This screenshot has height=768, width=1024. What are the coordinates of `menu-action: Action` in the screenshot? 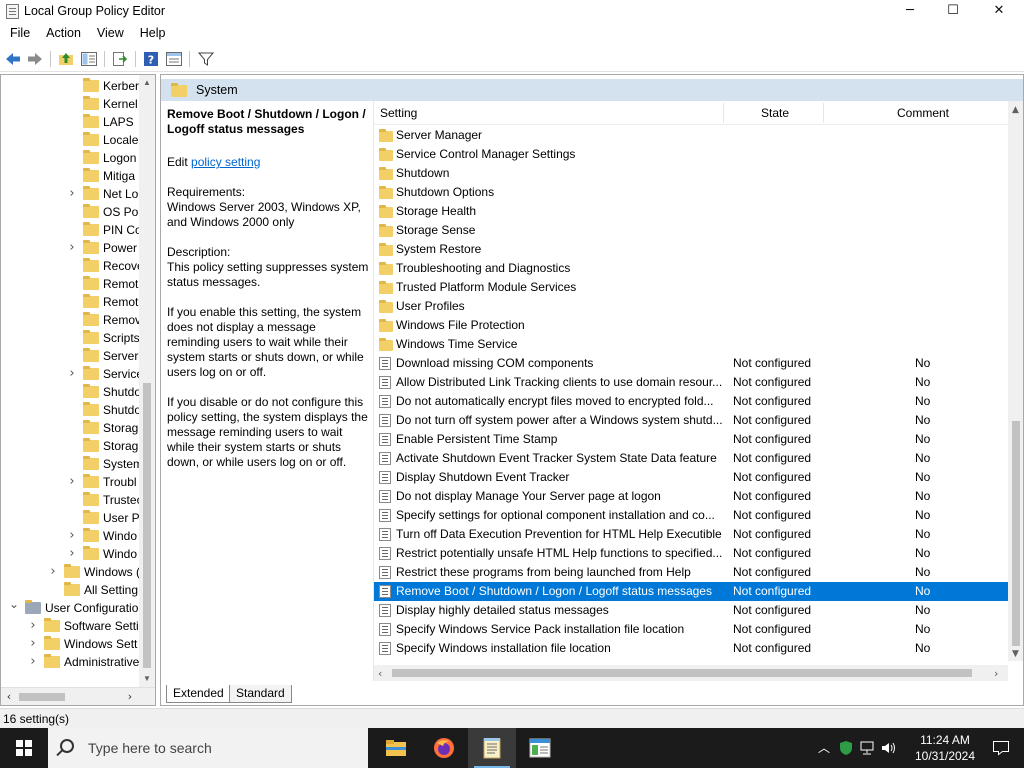 It's located at (63, 32).